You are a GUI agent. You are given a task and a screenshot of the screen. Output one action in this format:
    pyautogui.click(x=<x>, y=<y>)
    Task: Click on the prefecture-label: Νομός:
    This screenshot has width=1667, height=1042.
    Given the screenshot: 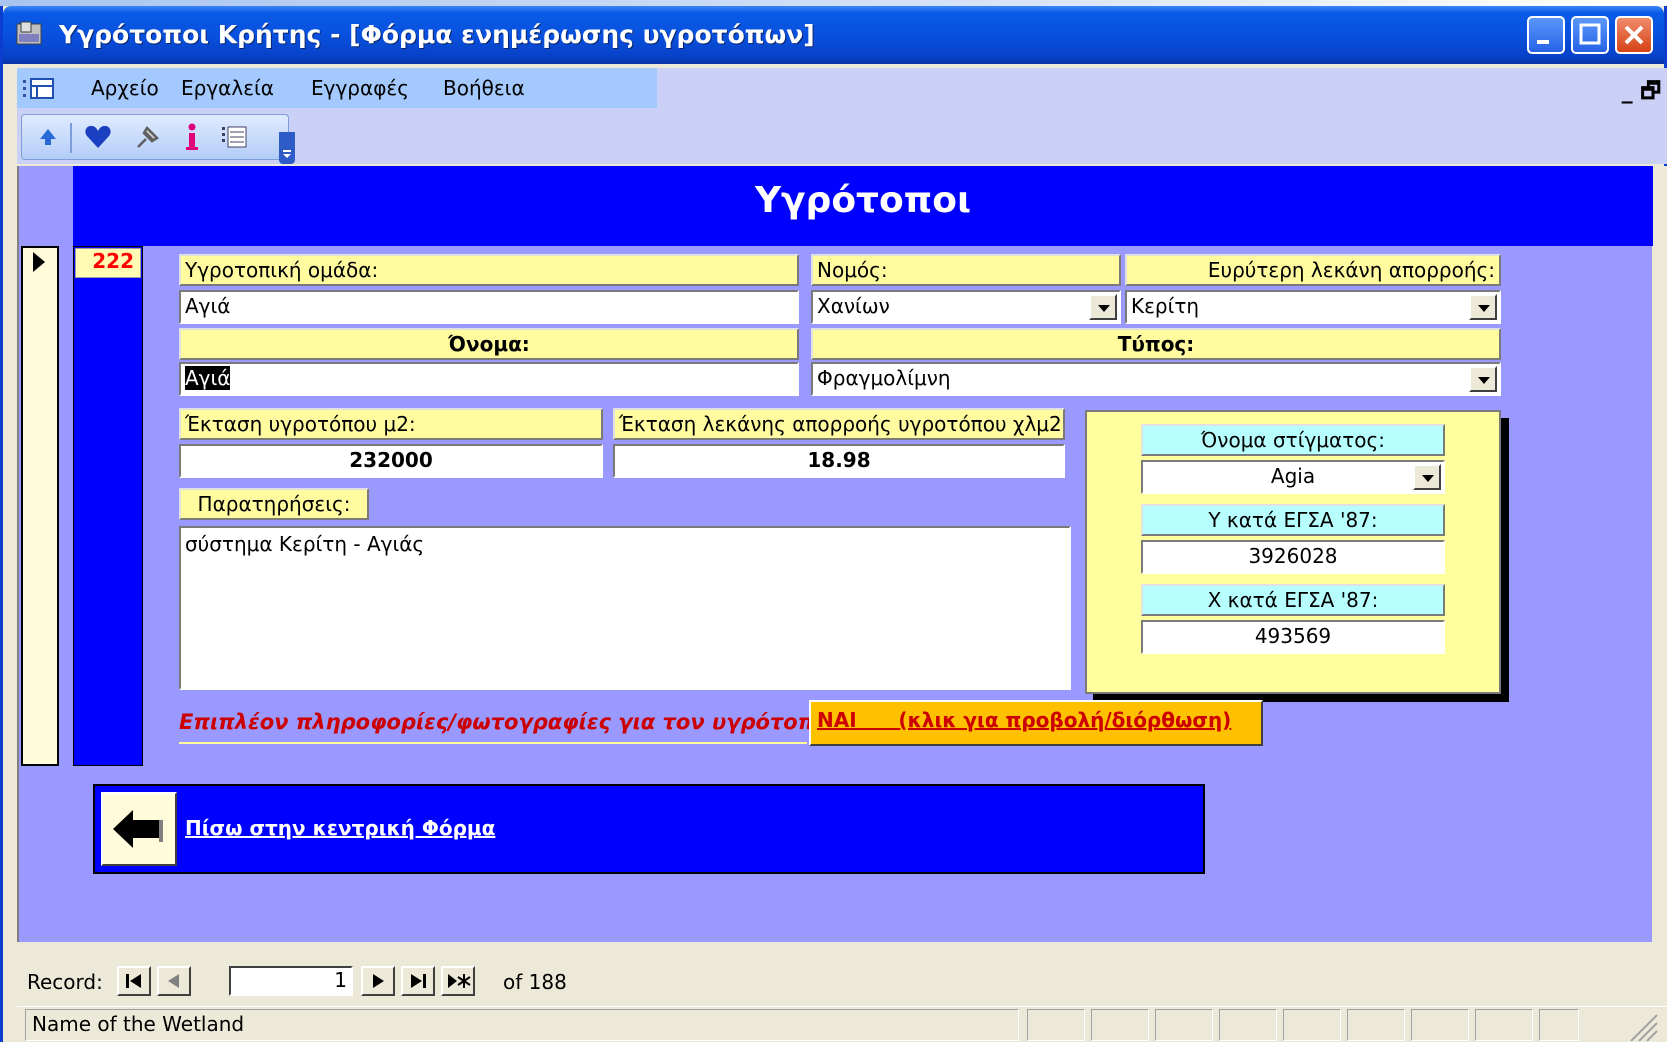 What is the action you would take?
    pyautogui.click(x=966, y=270)
    